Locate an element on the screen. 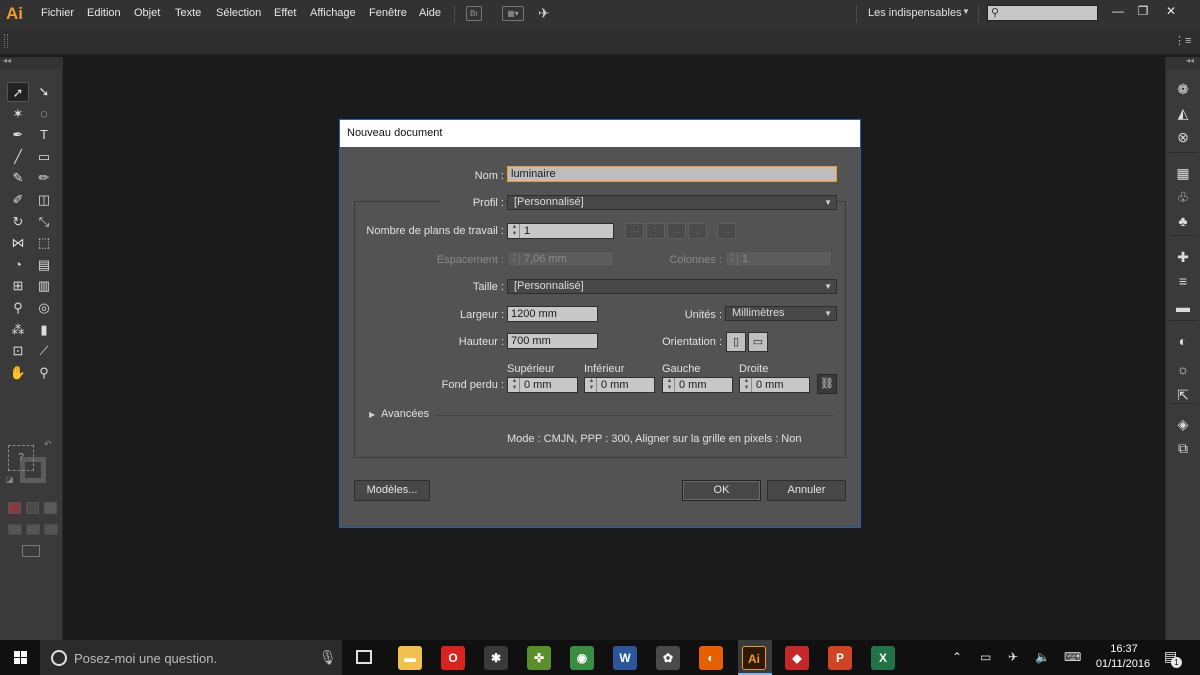 The height and width of the screenshot is (675, 1200). width-field: 1200 mm is located at coordinates (552, 314).